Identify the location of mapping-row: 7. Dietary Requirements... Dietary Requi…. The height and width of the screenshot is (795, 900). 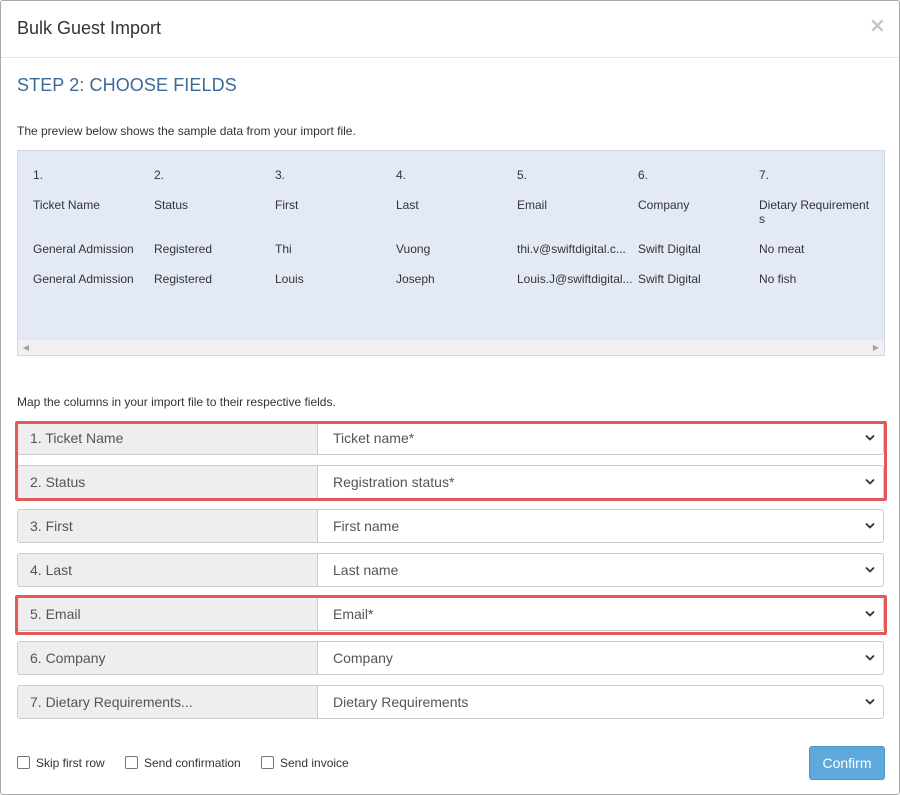
(450, 702).